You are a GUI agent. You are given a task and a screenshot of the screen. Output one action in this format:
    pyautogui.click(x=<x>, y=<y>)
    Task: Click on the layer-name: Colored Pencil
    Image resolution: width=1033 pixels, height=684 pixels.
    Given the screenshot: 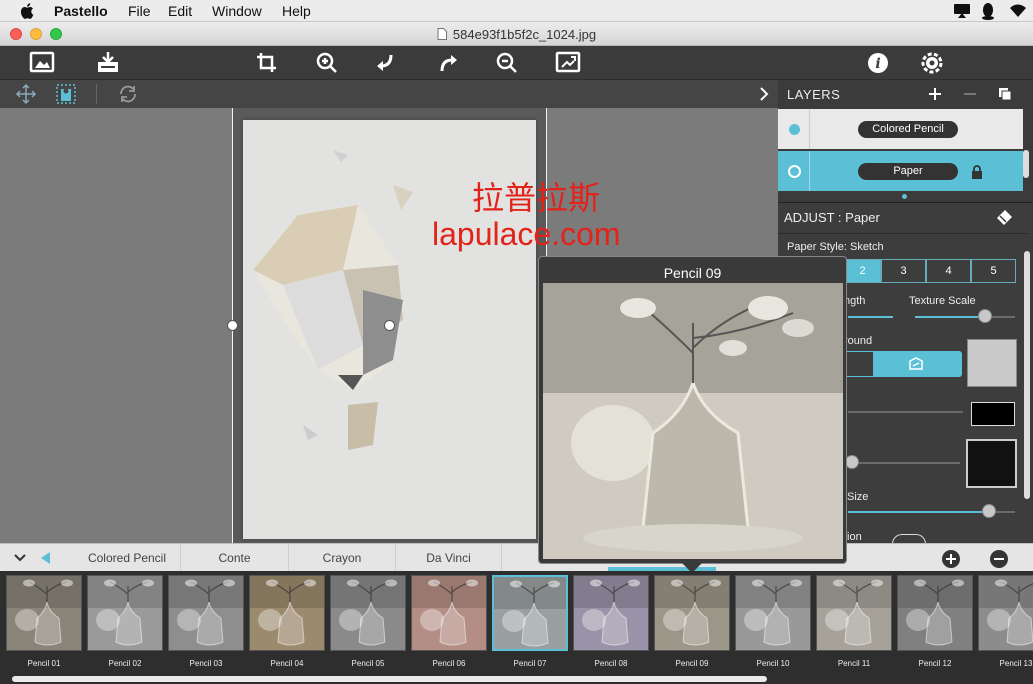 What is the action you would take?
    pyautogui.click(x=908, y=129)
    